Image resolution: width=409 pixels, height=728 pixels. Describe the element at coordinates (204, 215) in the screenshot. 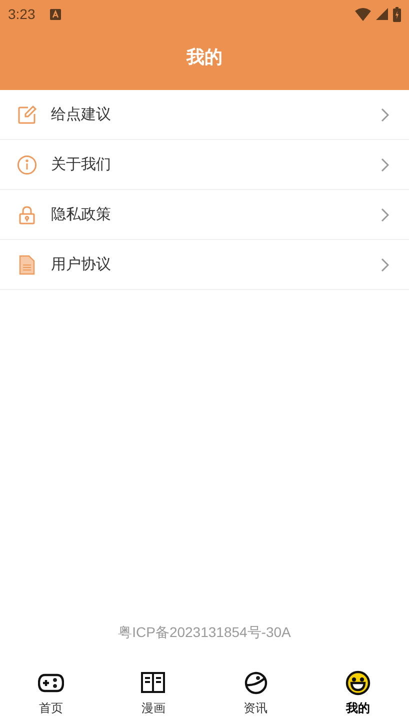

I see `menu-item: 隐私政策` at that location.